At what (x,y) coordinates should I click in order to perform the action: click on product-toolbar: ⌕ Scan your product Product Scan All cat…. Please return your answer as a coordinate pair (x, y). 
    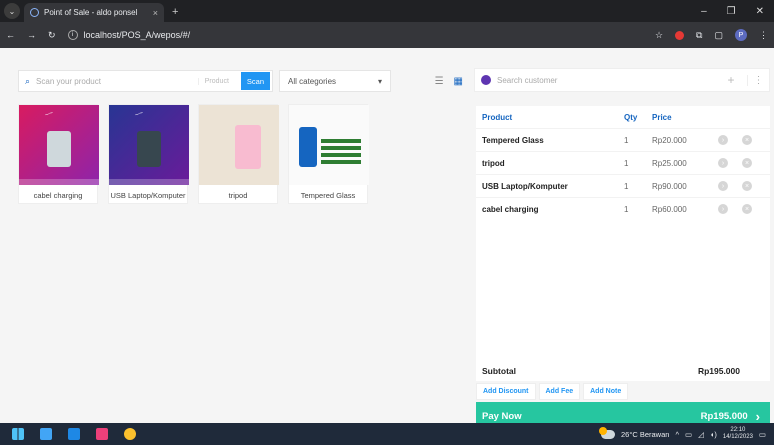
    Looking at the image, I should click on (240, 81).